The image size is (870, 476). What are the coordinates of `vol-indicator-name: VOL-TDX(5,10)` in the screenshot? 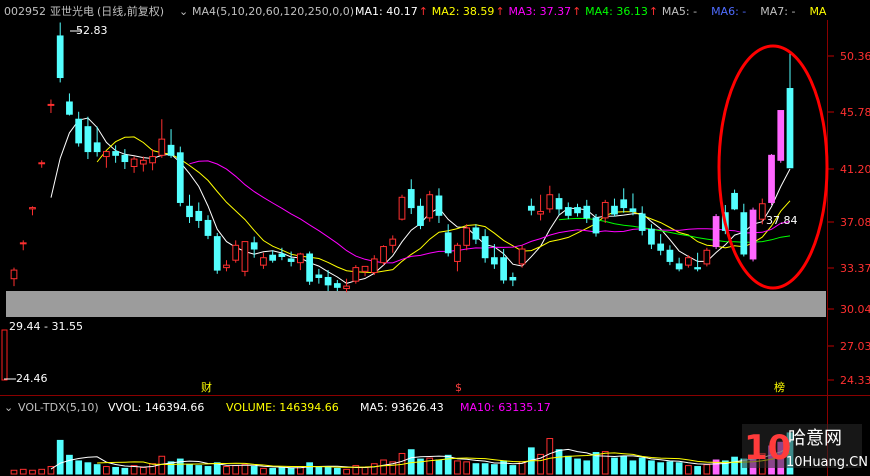 It's located at (58, 407).